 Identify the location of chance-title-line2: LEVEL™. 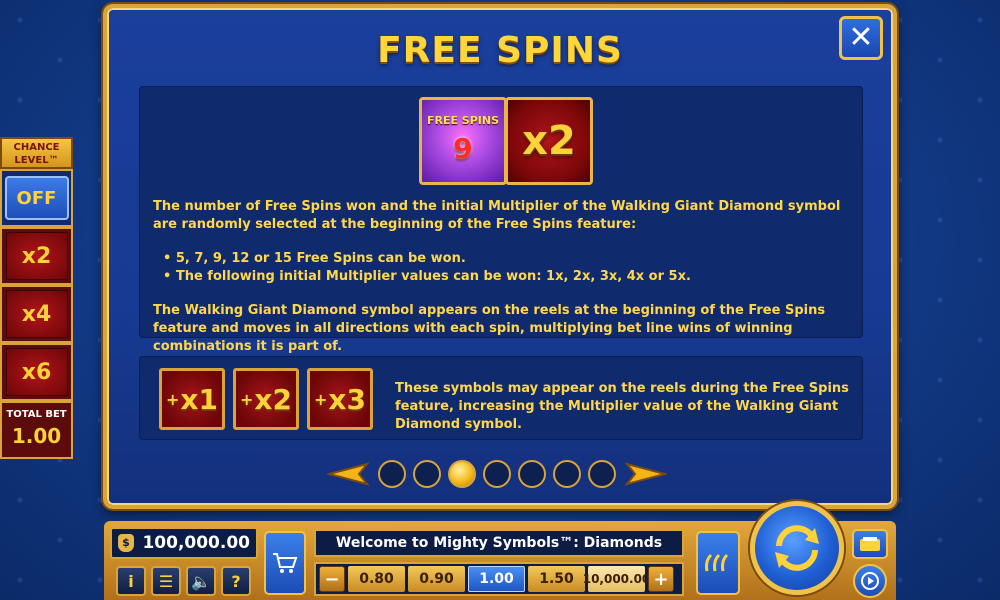
(36, 160).